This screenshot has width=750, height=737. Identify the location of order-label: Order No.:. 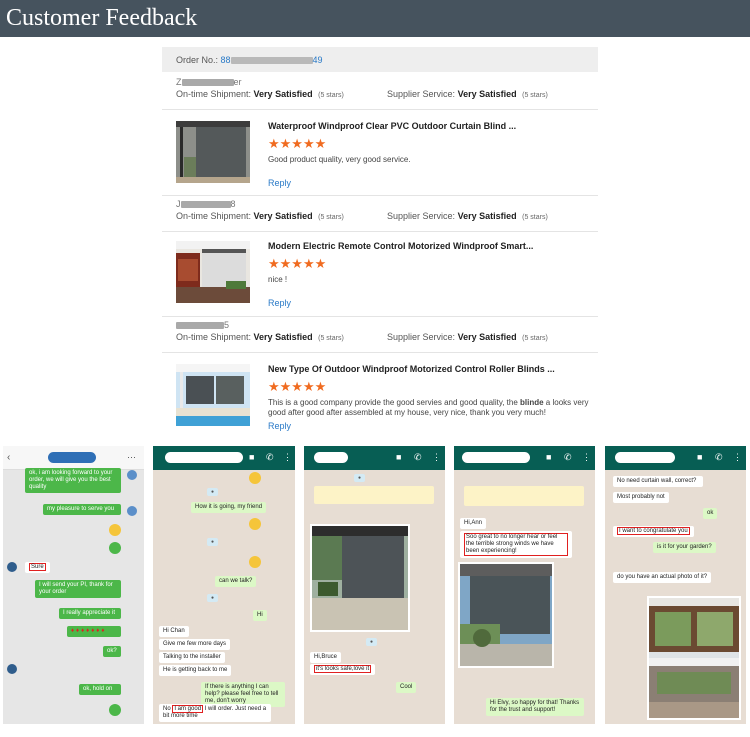
(197, 60).